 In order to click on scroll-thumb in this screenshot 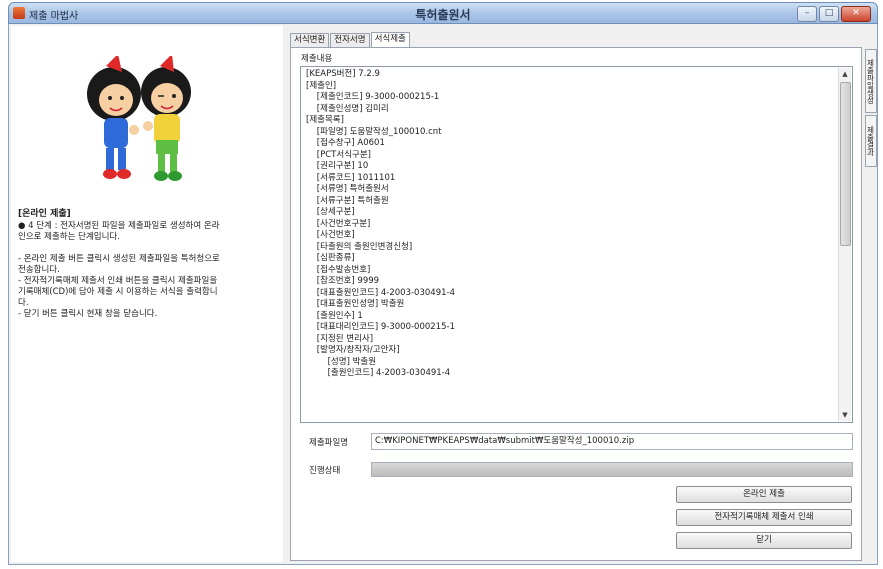, I will do `click(845, 164)`.